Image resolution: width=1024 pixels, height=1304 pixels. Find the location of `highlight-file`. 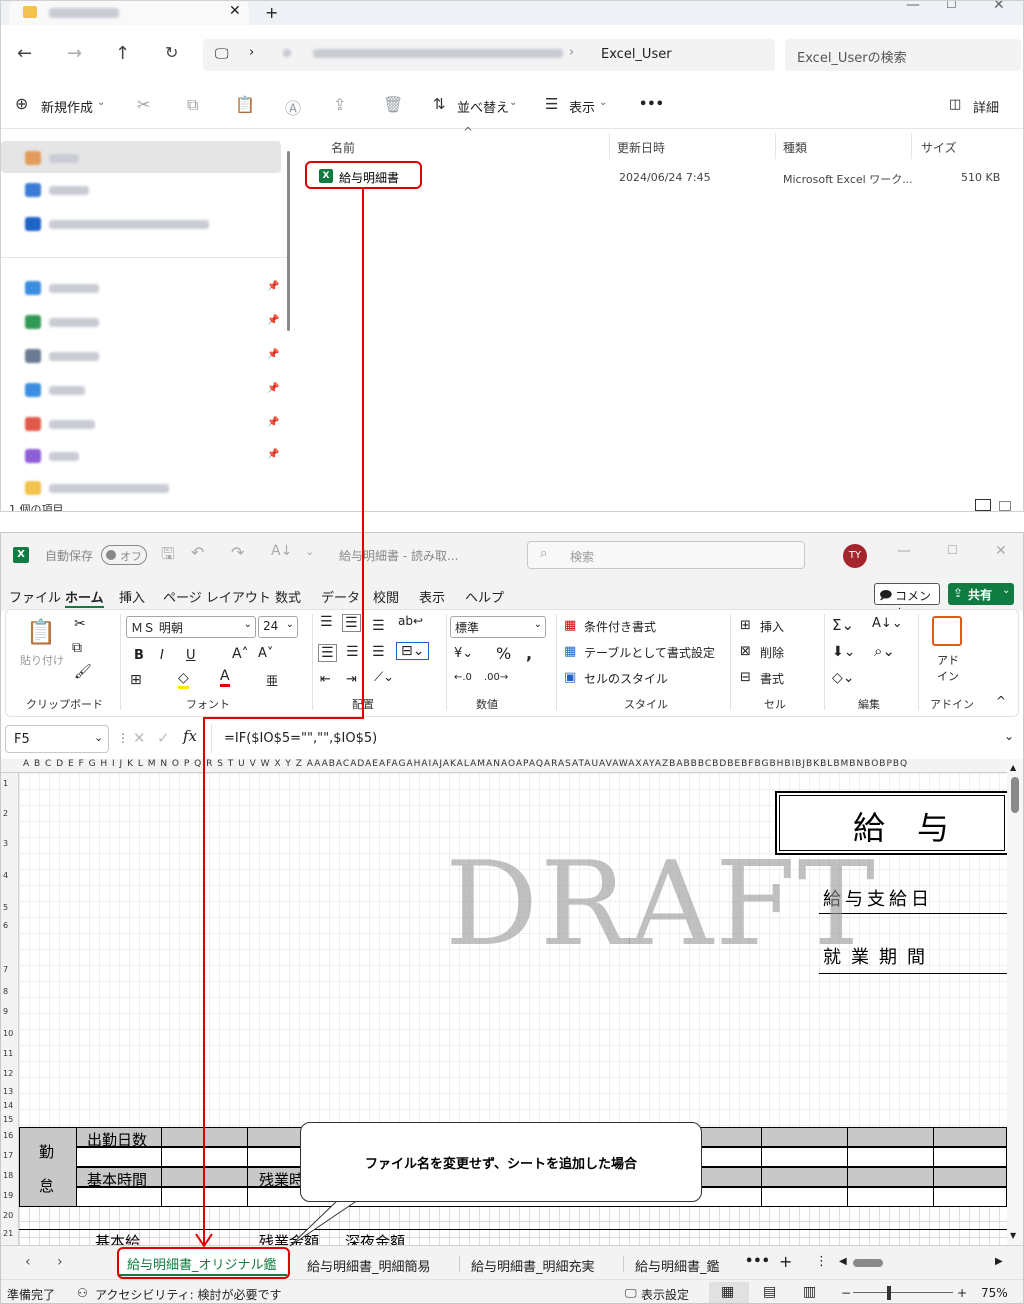

highlight-file is located at coordinates (363, 175).